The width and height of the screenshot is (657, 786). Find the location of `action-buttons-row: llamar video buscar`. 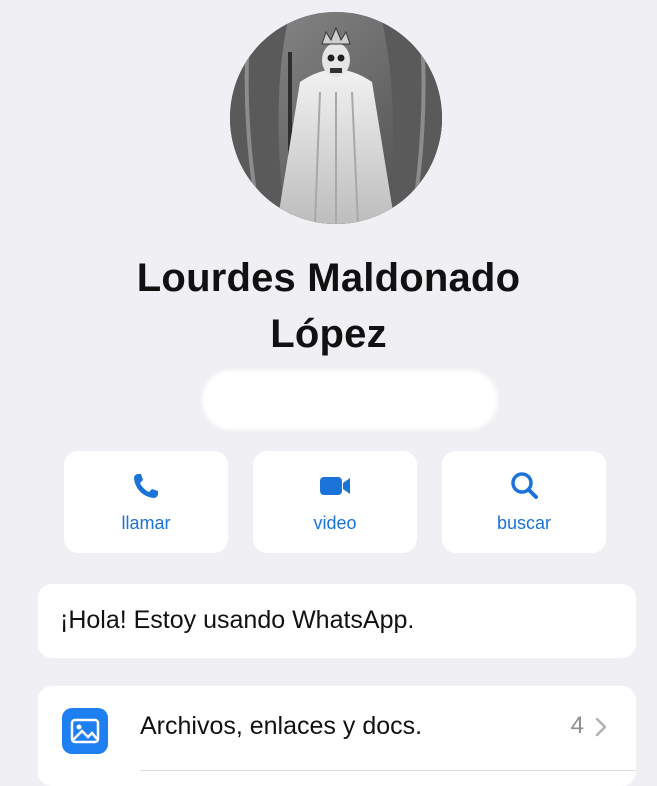

action-buttons-row: llamar video buscar is located at coordinates (335, 502).